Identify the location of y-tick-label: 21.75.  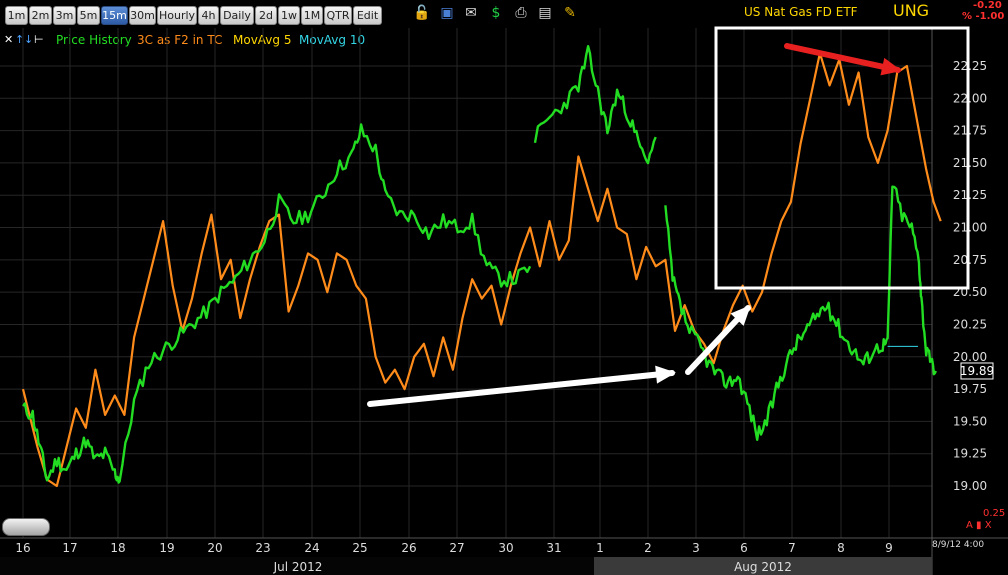
(970, 131).